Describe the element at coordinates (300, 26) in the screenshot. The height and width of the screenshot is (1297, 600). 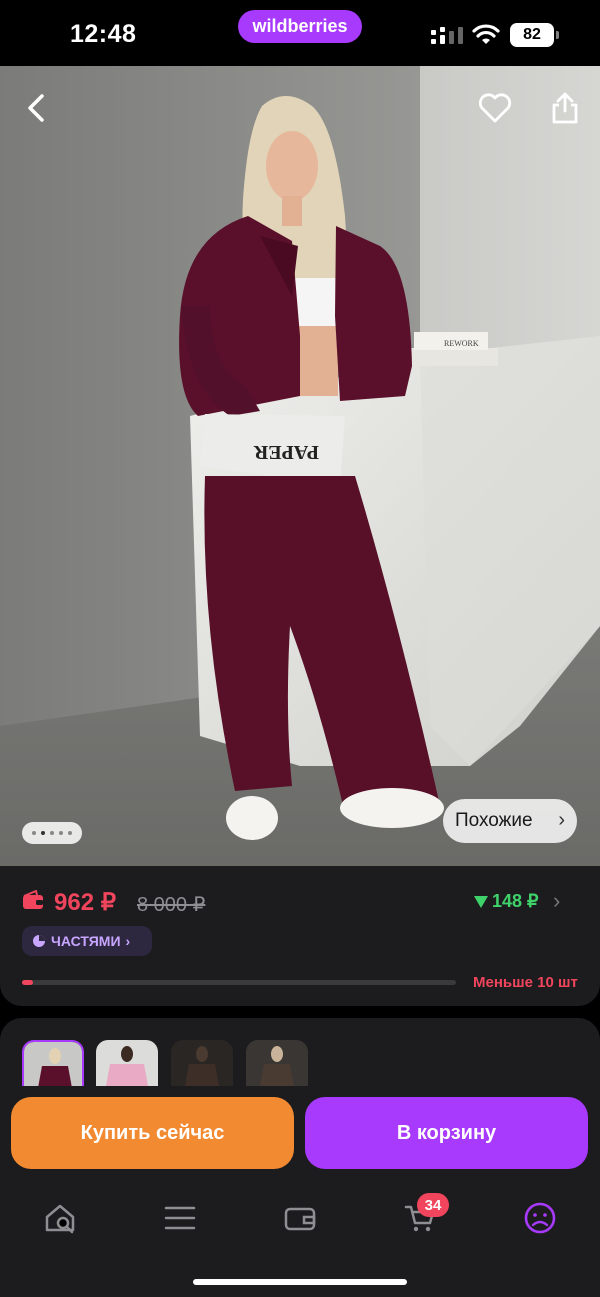
I see `brand-pill: wildberries` at that location.